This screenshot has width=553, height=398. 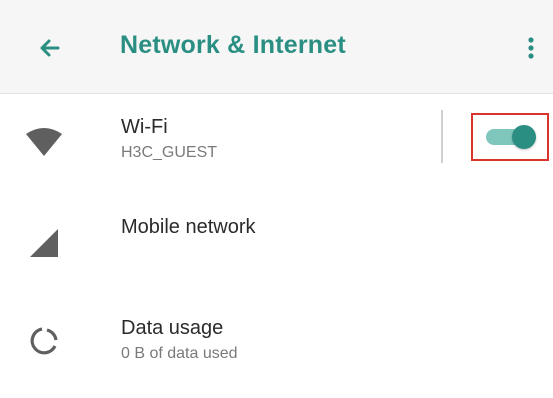 I want to click on back-button, so click(x=50, y=48).